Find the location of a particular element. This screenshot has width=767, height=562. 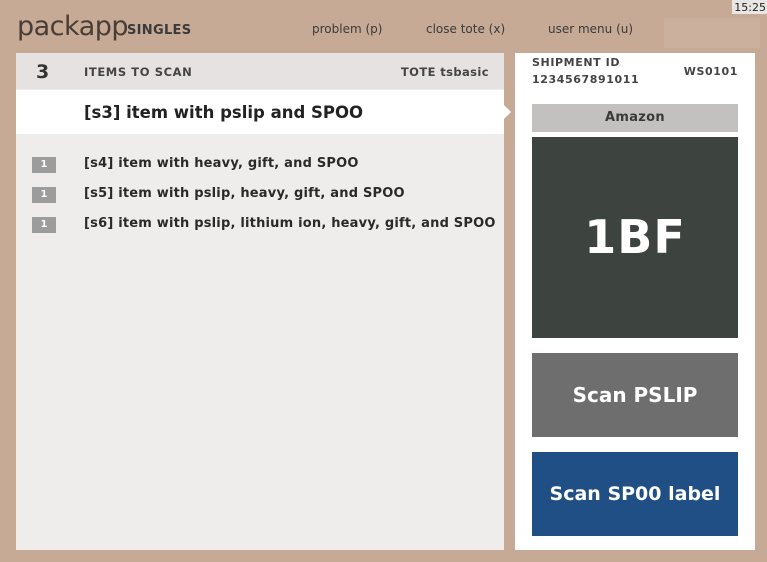

scan-pslip-button: Scan PSLIP is located at coordinates (635, 395).